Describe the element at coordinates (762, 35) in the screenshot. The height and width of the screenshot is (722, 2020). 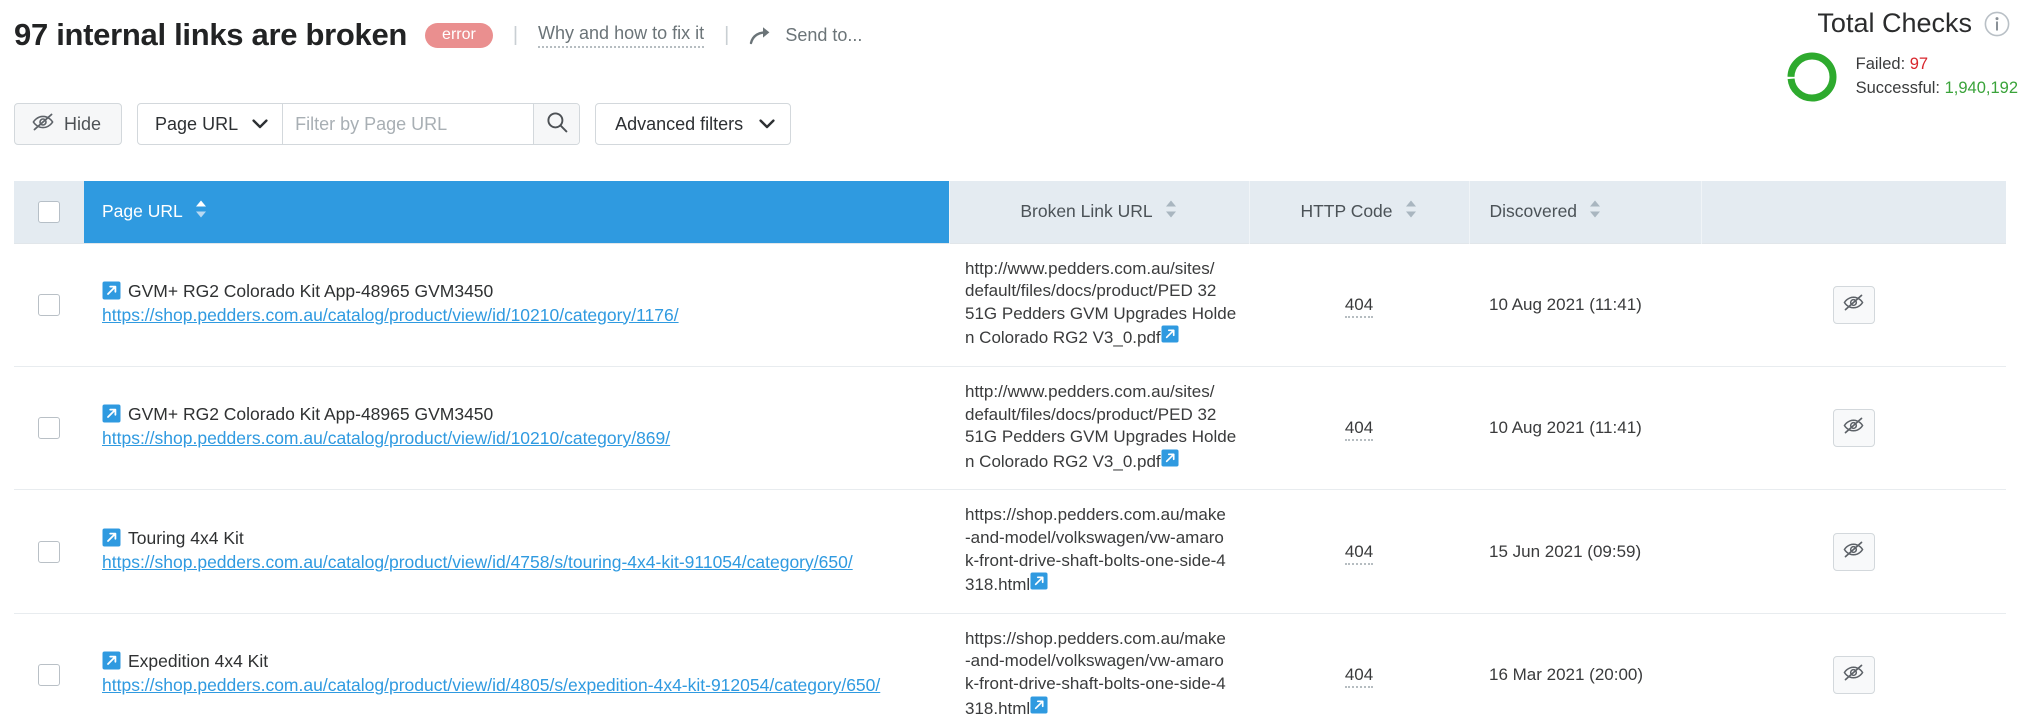
I see `share-icon` at that location.